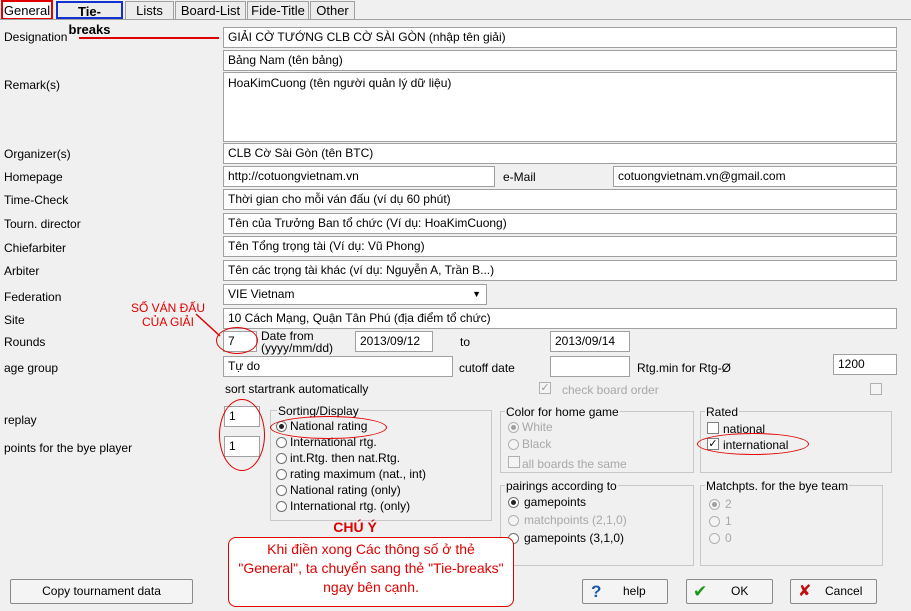 The height and width of the screenshot is (611, 911). What do you see at coordinates (575, 520) in the screenshot?
I see `pairings-option-label: matchpoints (2,1,0)` at bounding box center [575, 520].